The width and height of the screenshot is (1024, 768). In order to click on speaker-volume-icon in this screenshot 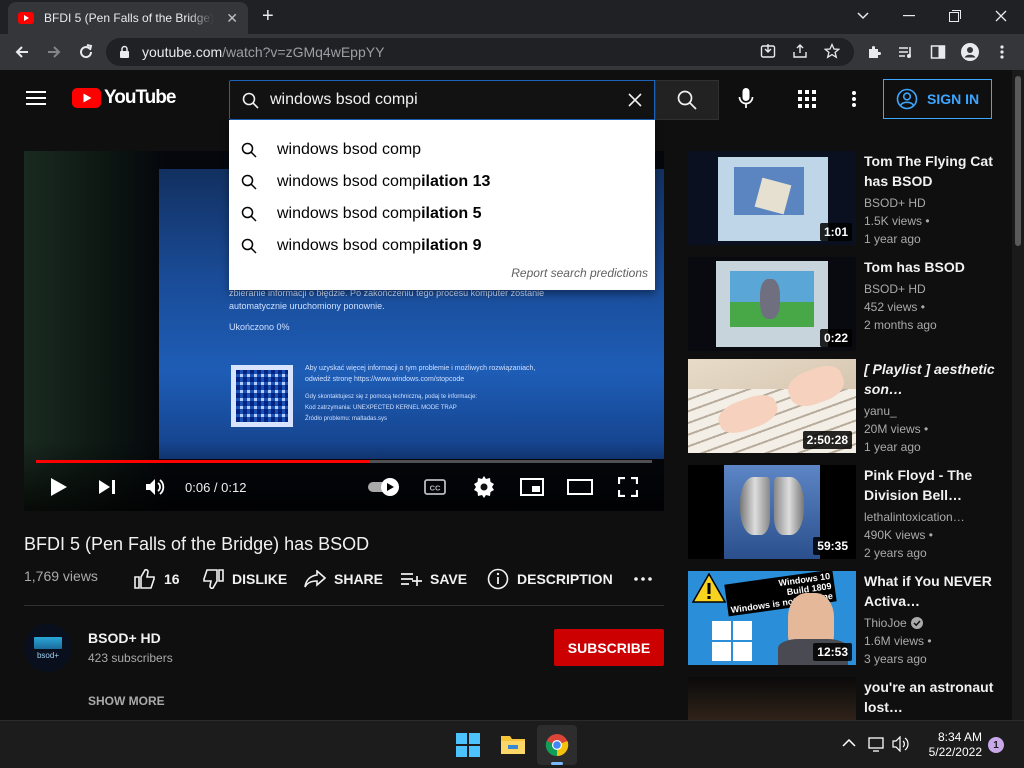, I will do `click(901, 744)`.